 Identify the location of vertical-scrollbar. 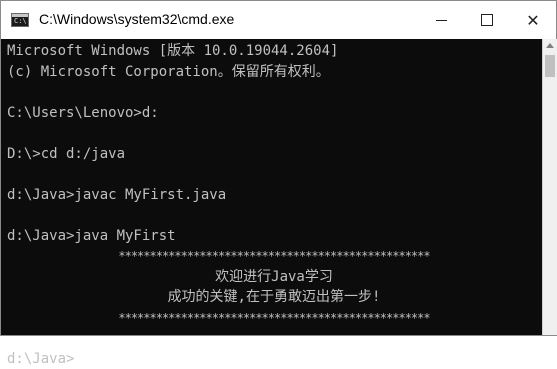
(549, 187).